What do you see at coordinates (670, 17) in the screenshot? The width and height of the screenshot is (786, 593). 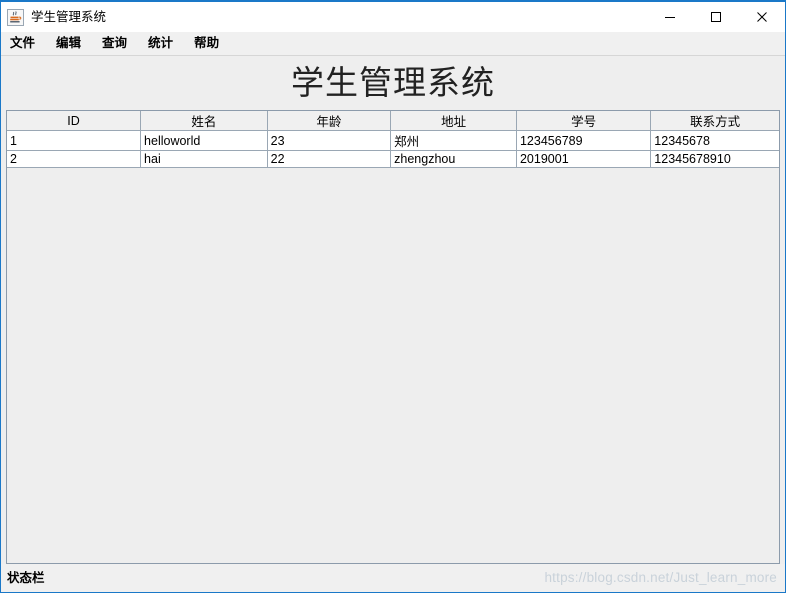 I see `minimize-button` at bounding box center [670, 17].